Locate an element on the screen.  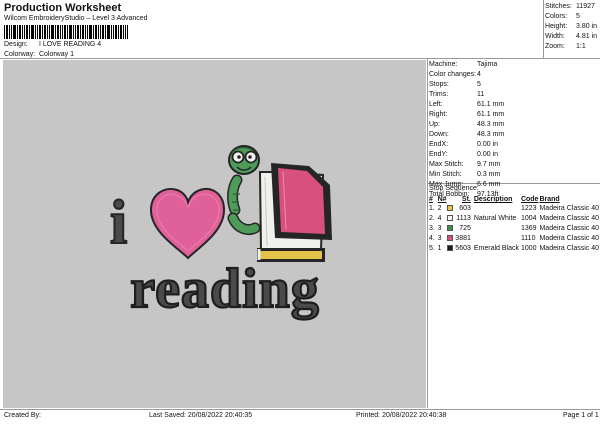
colorway-label: Colorway: is located at coordinates (20, 54).